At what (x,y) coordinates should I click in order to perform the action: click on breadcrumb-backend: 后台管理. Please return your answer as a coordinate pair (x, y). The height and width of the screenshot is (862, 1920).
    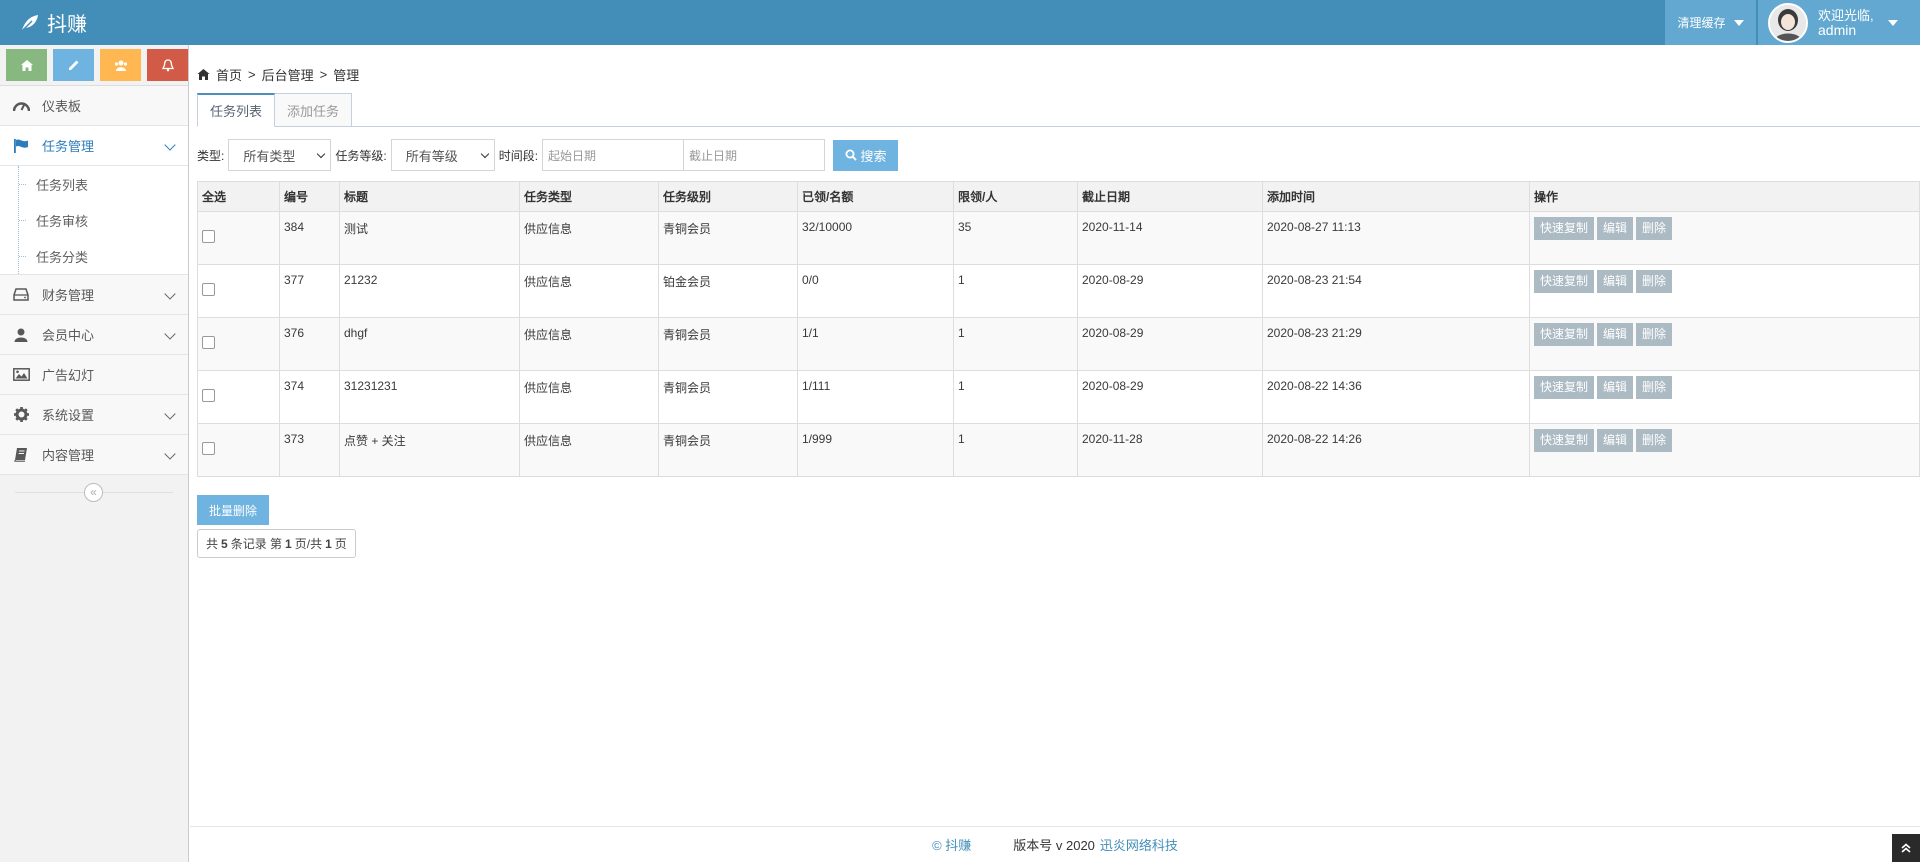
    Looking at the image, I should click on (288, 74).